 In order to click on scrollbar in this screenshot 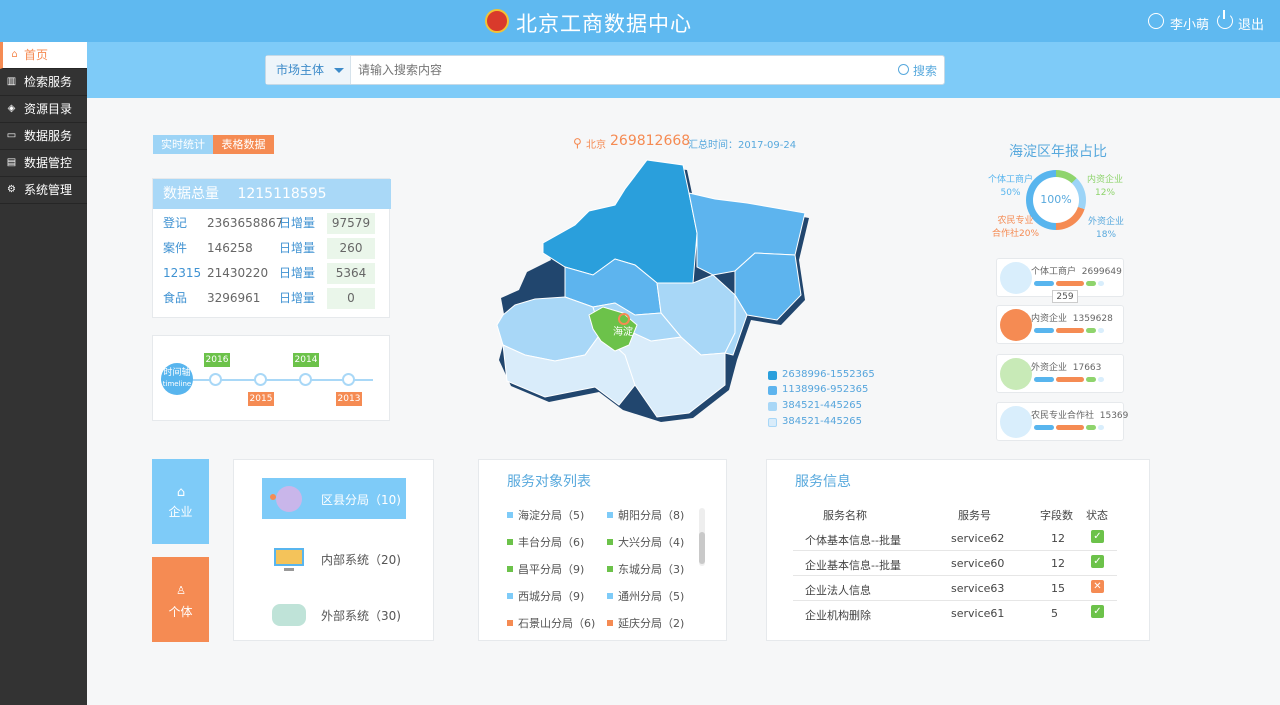, I will do `click(702, 537)`.